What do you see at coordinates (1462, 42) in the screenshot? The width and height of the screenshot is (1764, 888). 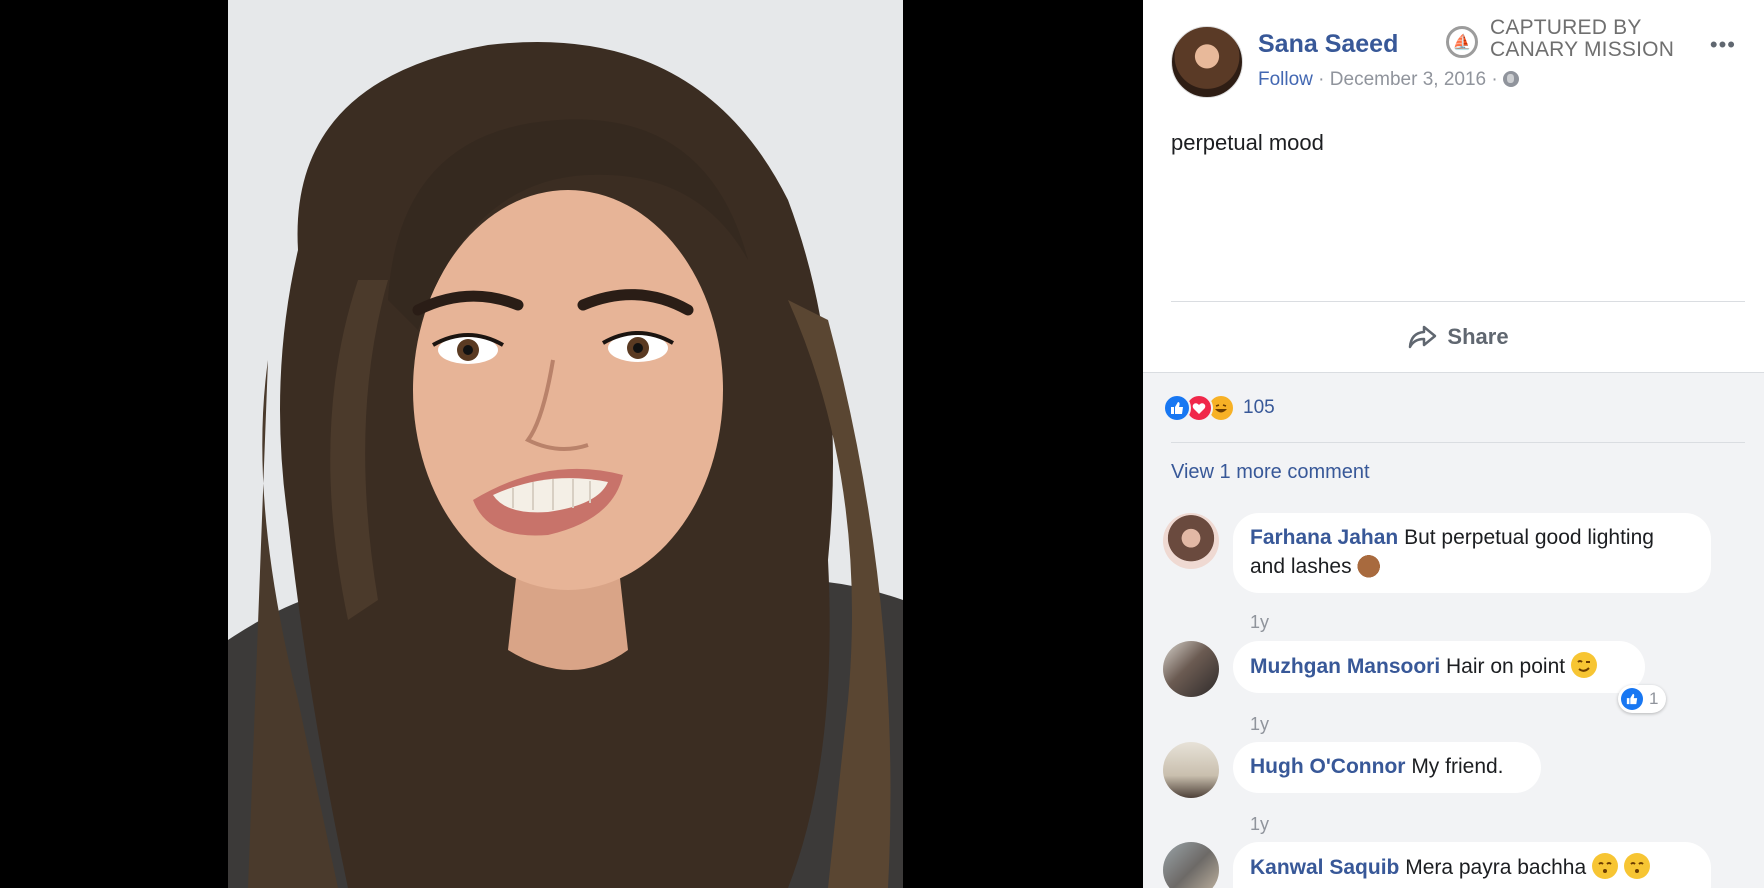 I see `canary-mission-logo-icon: ⛵` at bounding box center [1462, 42].